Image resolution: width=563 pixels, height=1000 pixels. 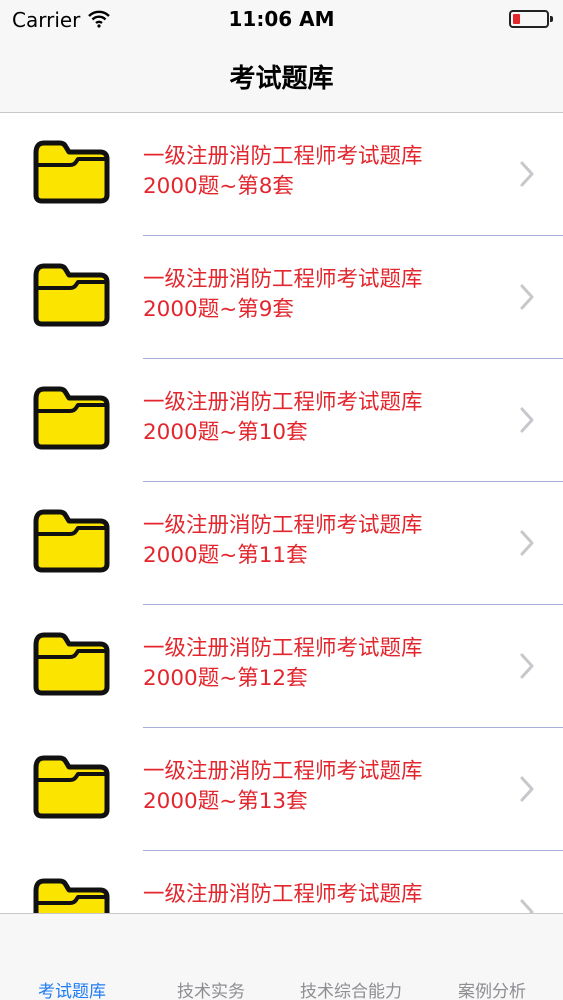 What do you see at coordinates (218, 186) in the screenshot?
I see `list-item-title-line2: 2000题~第8套` at bounding box center [218, 186].